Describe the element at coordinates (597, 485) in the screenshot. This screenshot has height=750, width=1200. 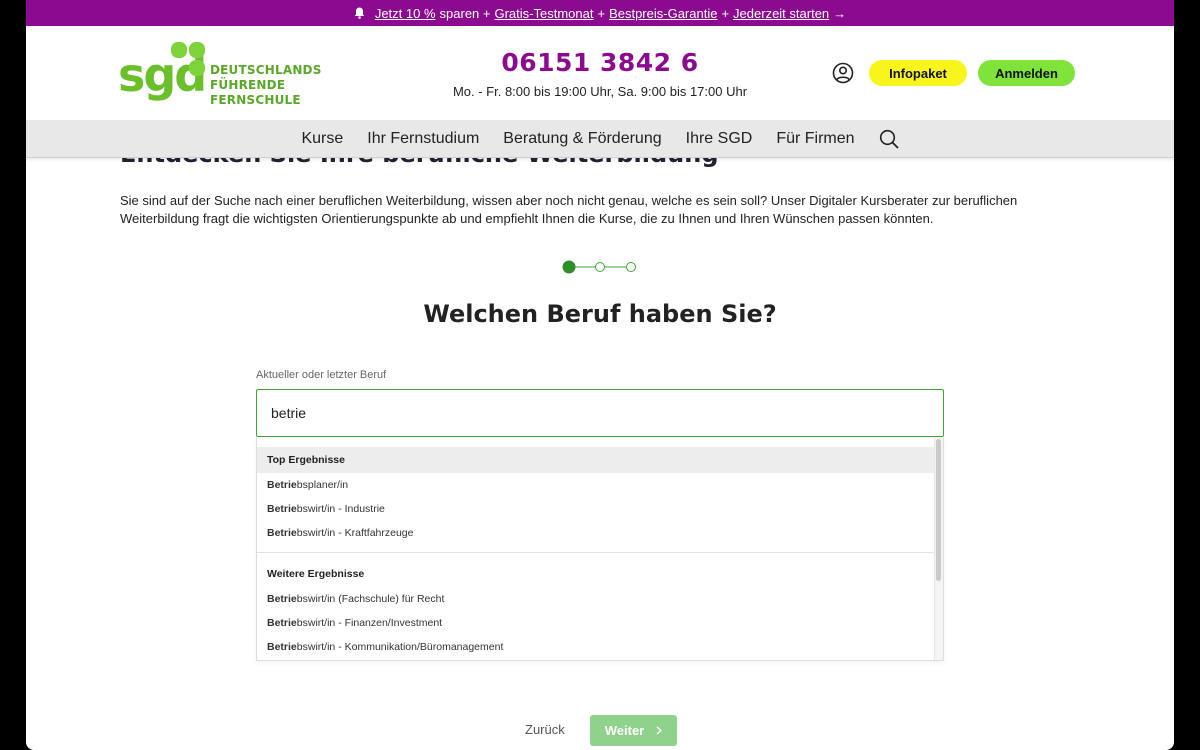
I see `list-item: Betrie bsplaner/in` at that location.